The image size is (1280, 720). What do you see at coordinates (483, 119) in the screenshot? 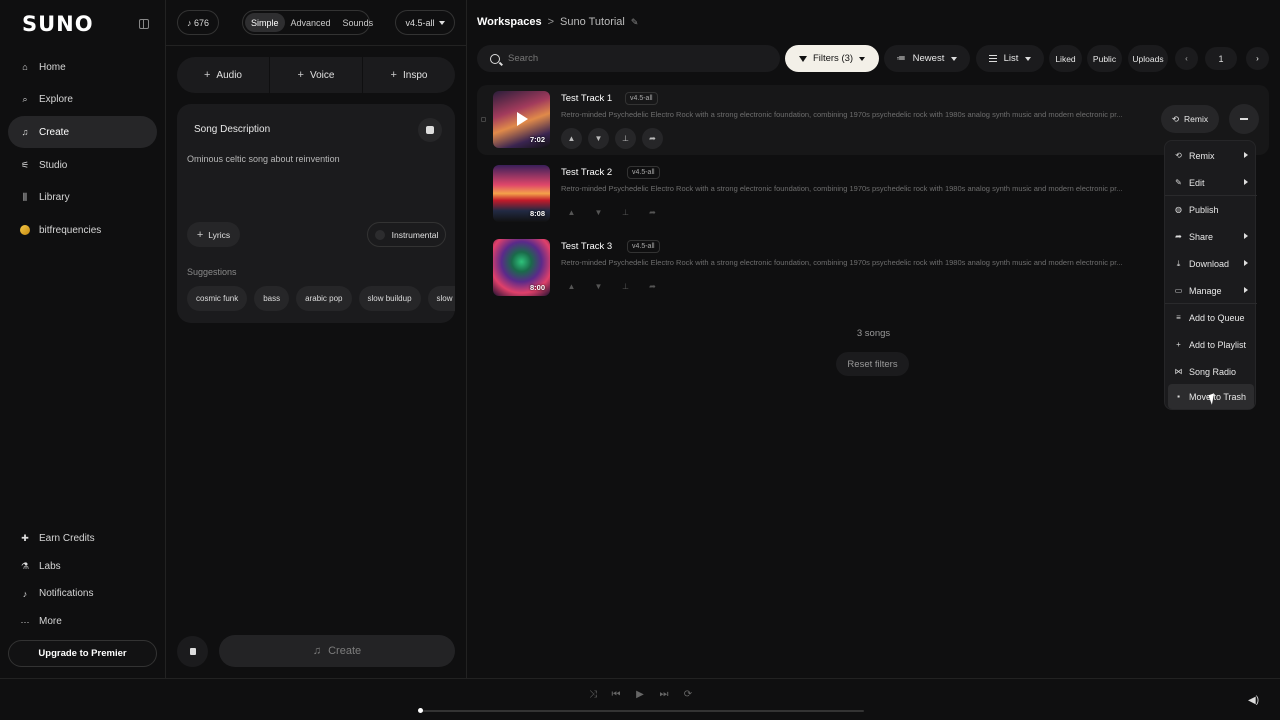
I see `track-checkbox` at bounding box center [483, 119].